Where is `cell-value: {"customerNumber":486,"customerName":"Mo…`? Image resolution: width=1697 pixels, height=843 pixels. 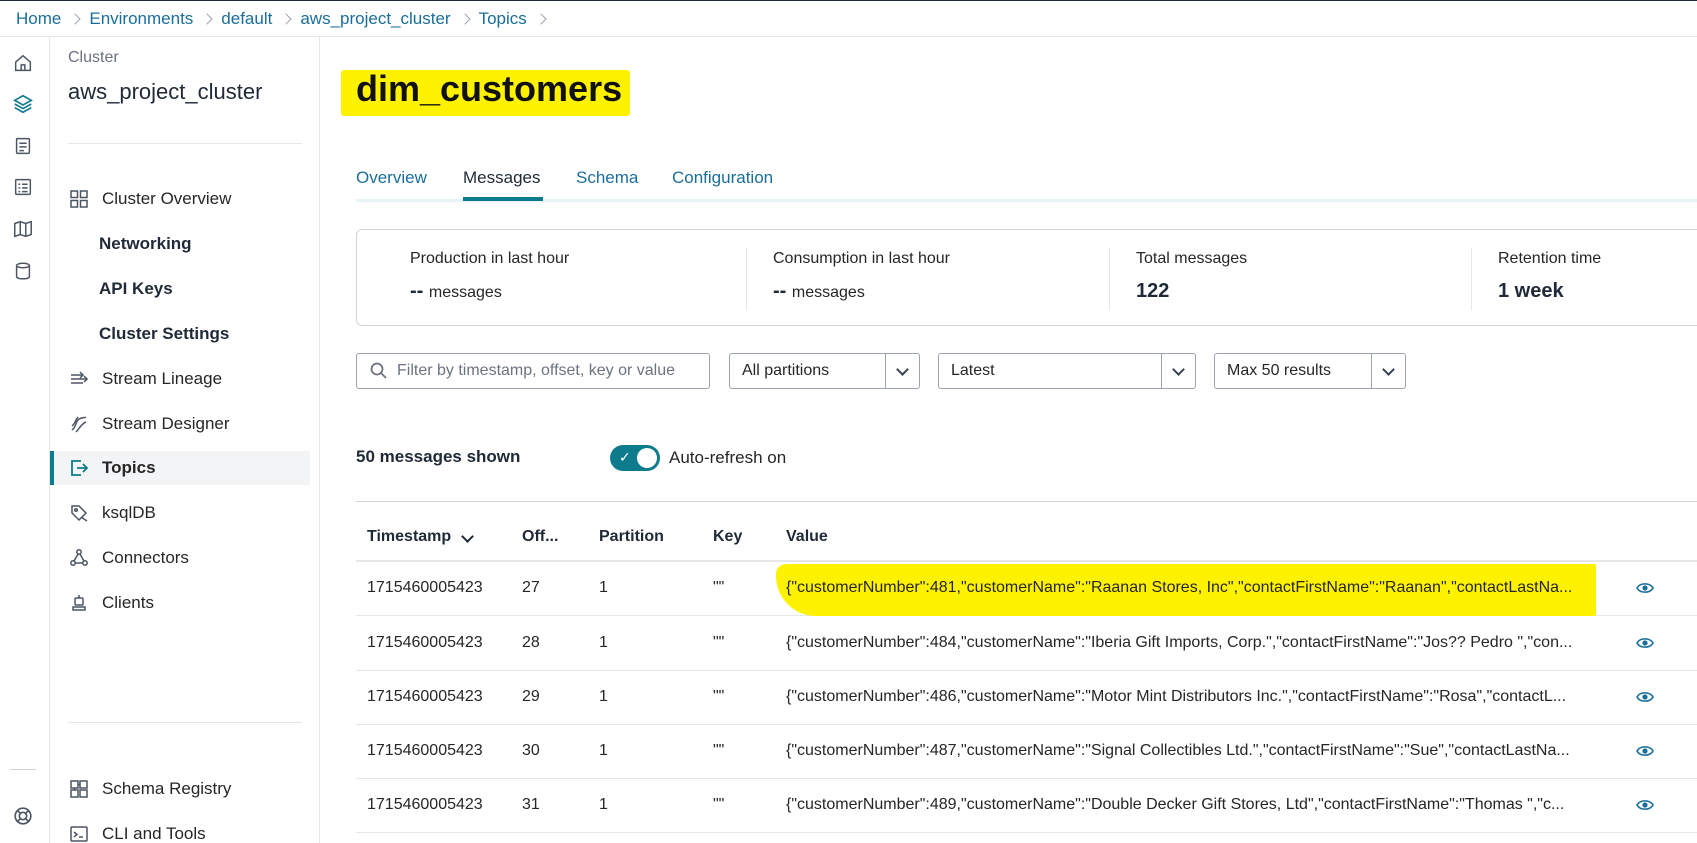 cell-value: {"customerNumber":486,"customerName":"Mo… is located at coordinates (1176, 696).